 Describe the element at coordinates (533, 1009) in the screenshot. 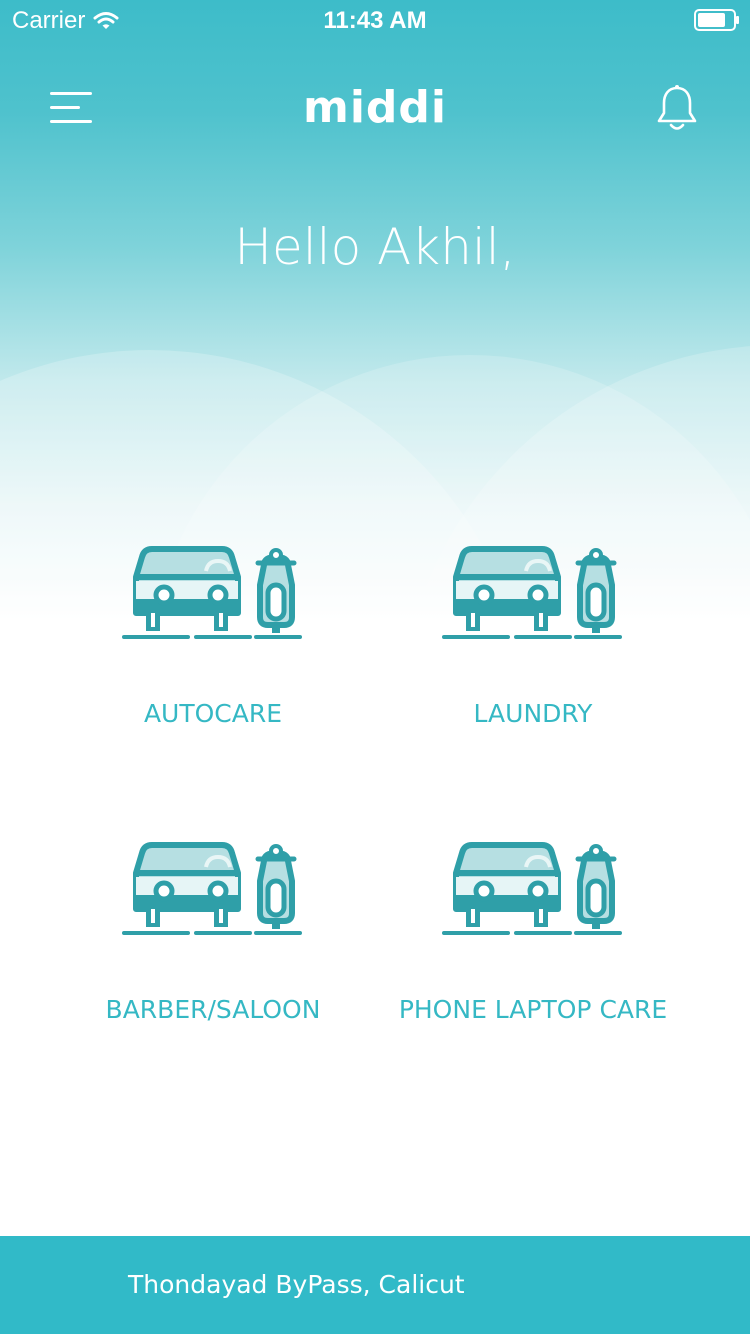

I see `service-label: PHONE LAPTOP CARE` at that location.